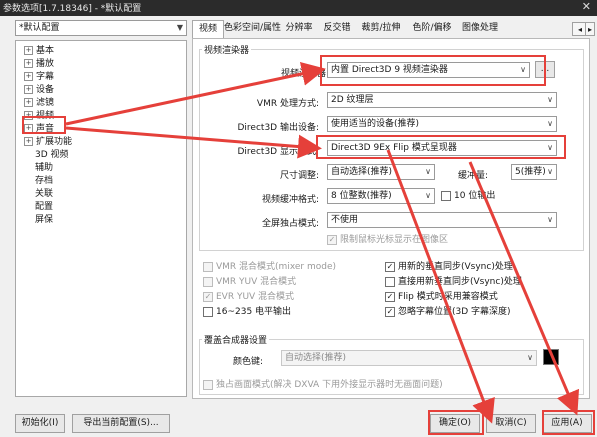  Describe the element at coordinates (193, 142) in the screenshot. I see `arrow-to-d3d-display` at that location.